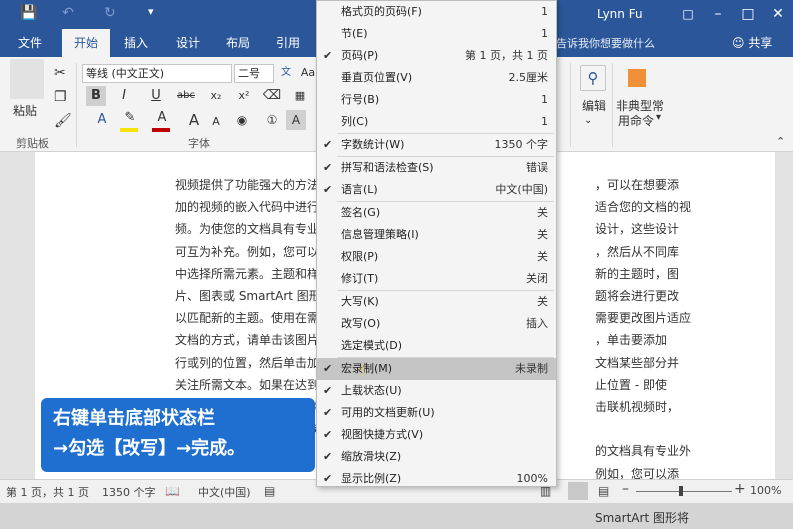  What do you see at coordinates (110, 13) in the screenshot?
I see `redo-icon: ↻` at bounding box center [110, 13].